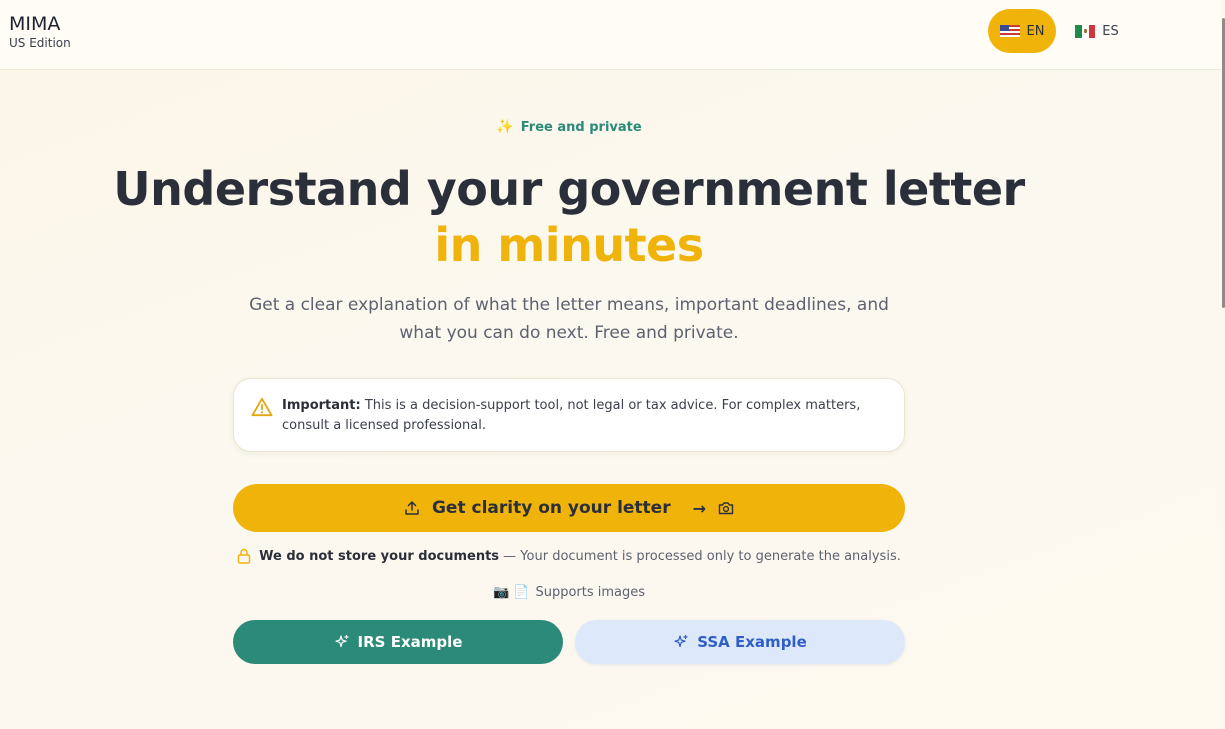 This screenshot has height=729, width=1225. What do you see at coordinates (1085, 31) in the screenshot?
I see `mexico-flag-icon` at bounding box center [1085, 31].